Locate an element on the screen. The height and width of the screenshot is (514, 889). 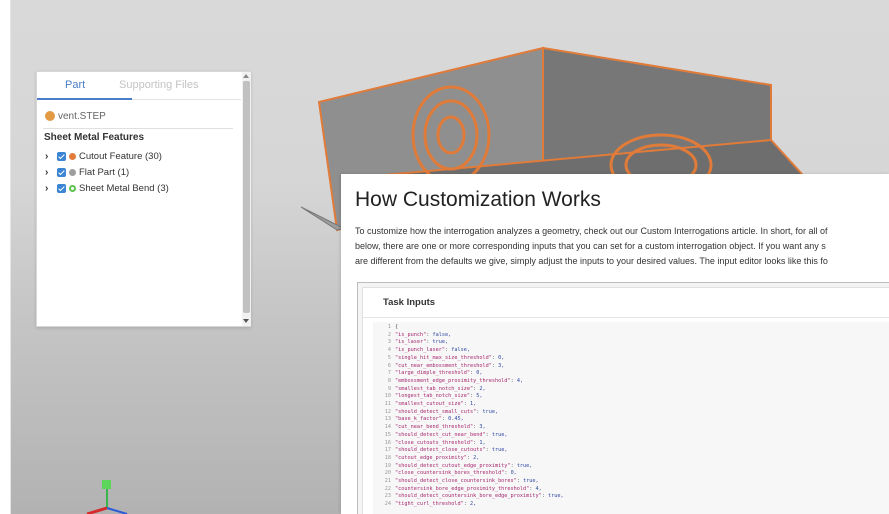
scroll-thumb is located at coordinates (246, 197).